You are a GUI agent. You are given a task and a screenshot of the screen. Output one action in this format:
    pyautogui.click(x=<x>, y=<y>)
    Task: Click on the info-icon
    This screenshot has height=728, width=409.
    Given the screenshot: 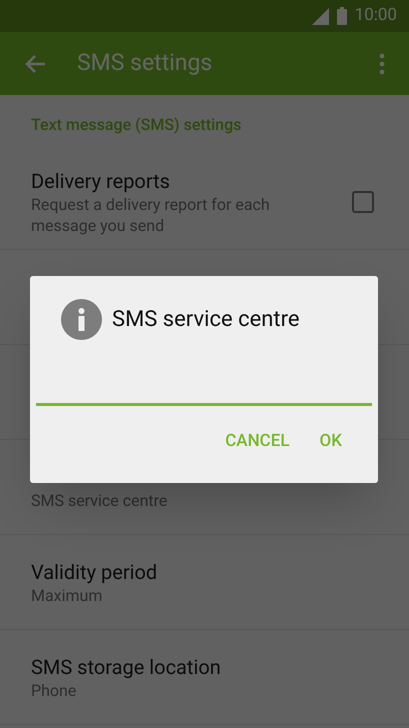 What is the action you would take?
    pyautogui.click(x=81, y=319)
    